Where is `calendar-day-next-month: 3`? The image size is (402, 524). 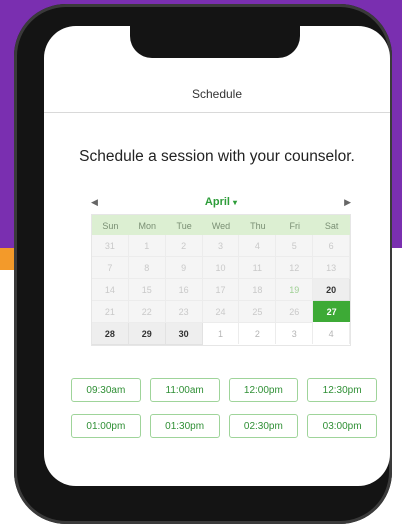
calendar-day-next-month: 3 is located at coordinates (295, 333).